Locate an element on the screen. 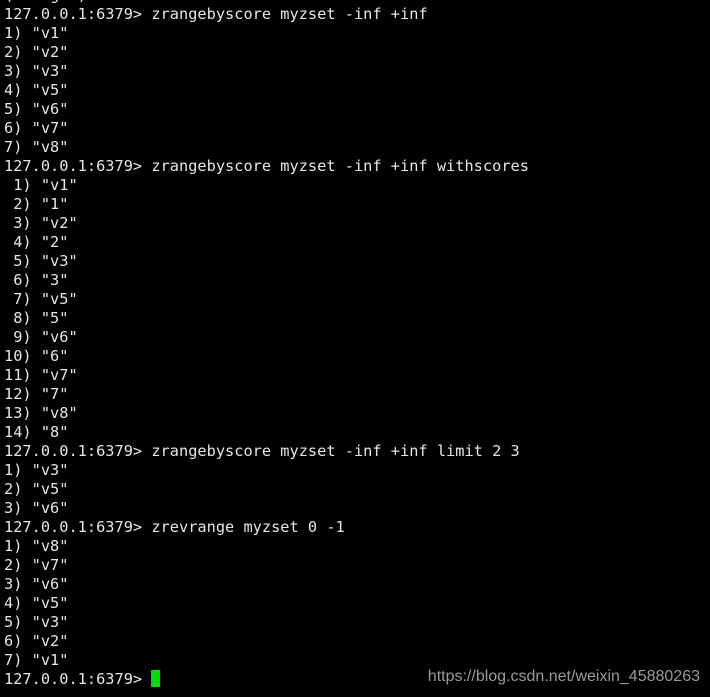  output-line: 2) "v2" is located at coordinates (36, 52).